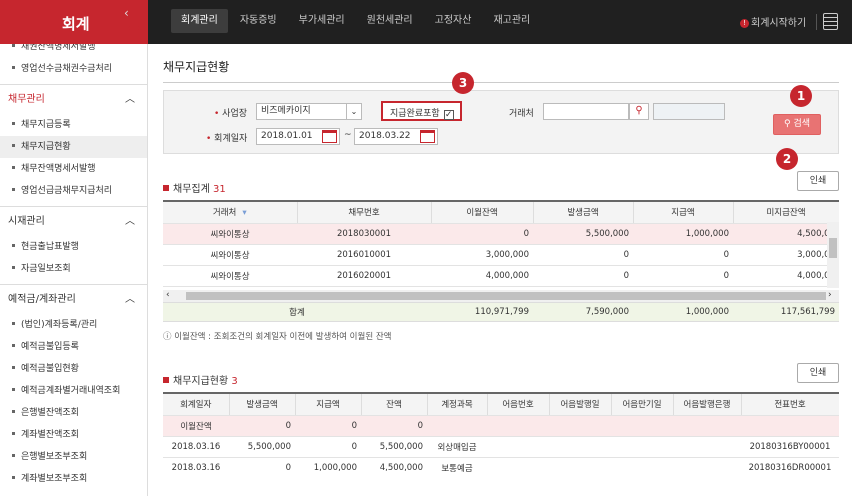 This screenshot has height=496, width=852. Describe the element at coordinates (73, 221) in the screenshot. I see `sidebar-group-cash: 시재관리 ︿` at that location.